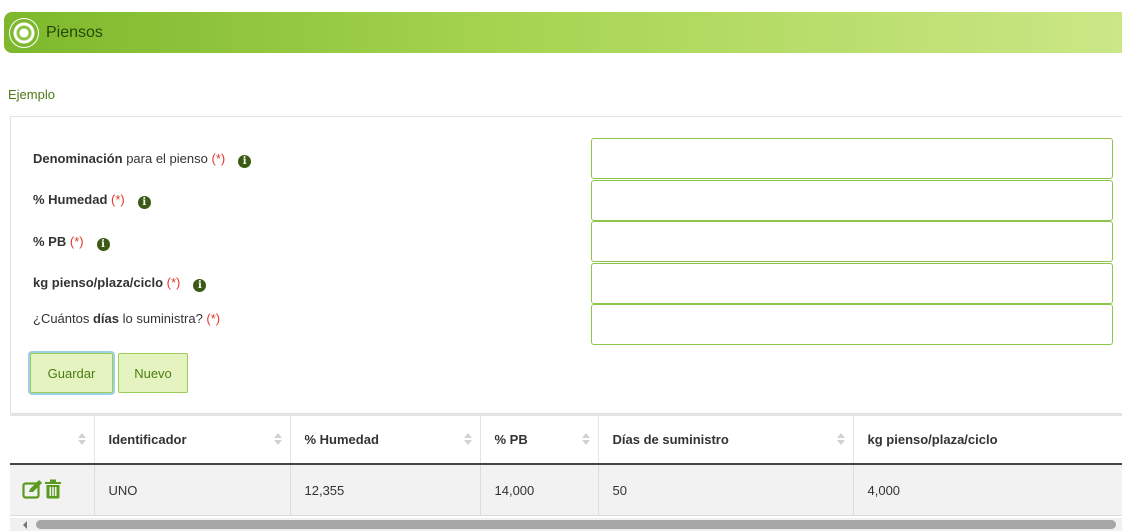 This screenshot has height=531, width=1122. I want to click on column-header-kg: kg pienso/plaza/ciclo, so click(987, 439).